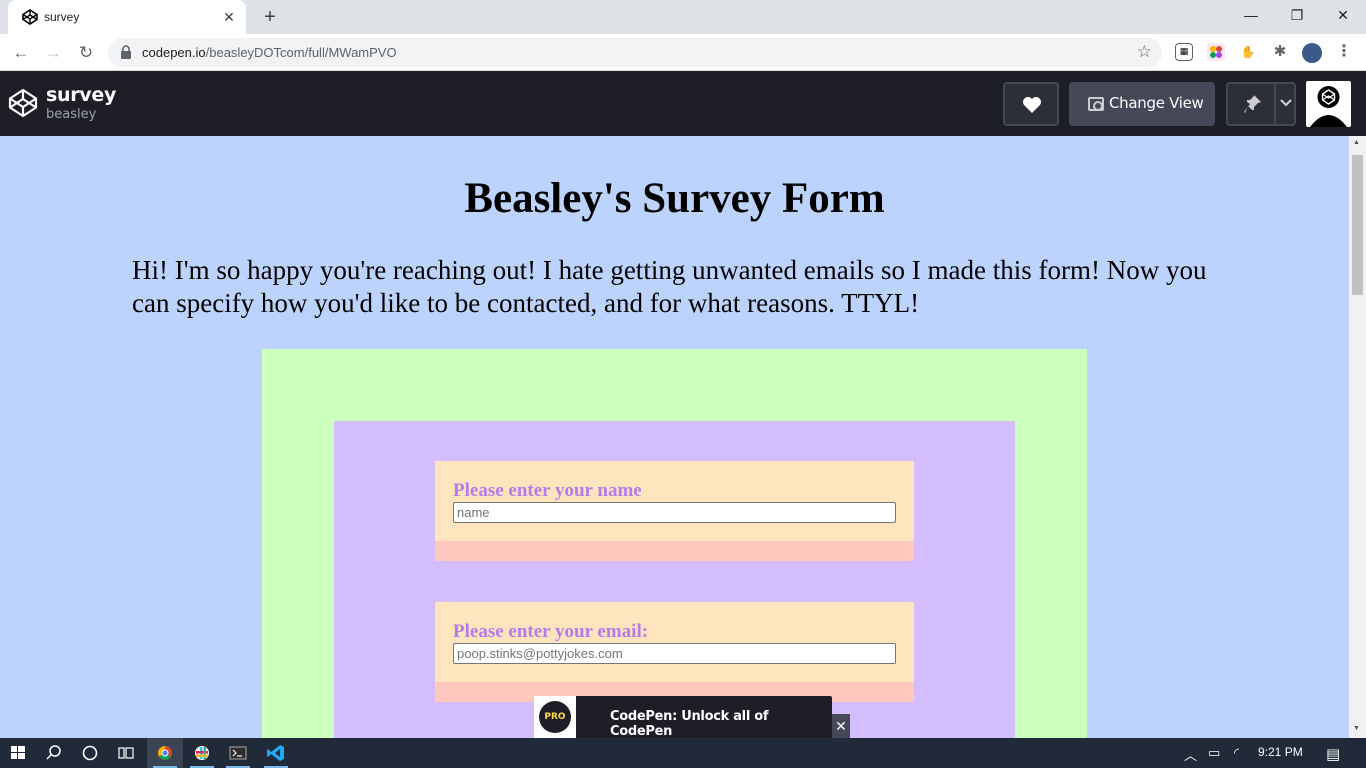 The image size is (1366, 768). Describe the element at coordinates (202, 753) in the screenshot. I see `slack-icon` at that location.